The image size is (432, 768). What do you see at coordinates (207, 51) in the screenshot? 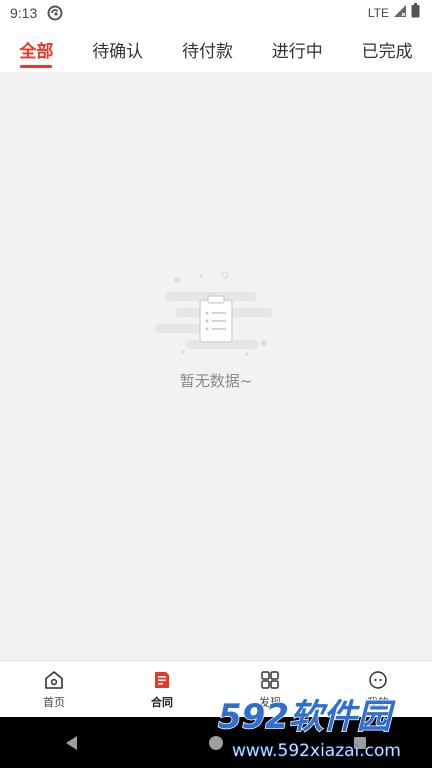
I see `tab-label: 待付款` at bounding box center [207, 51].